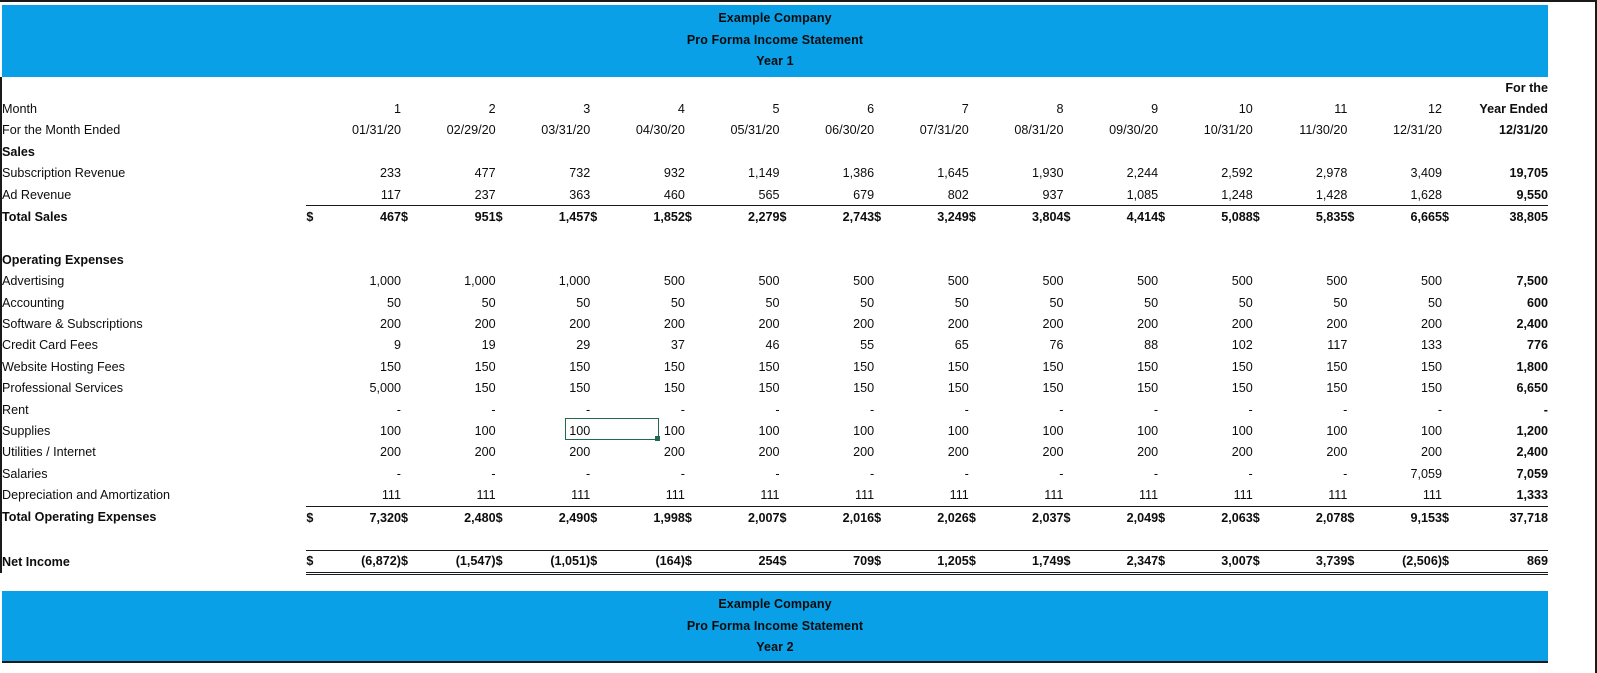 This screenshot has width=1597, height=673. Describe the element at coordinates (1119, 302) in the screenshot. I see `cell-accounting-m9: 50` at that location.